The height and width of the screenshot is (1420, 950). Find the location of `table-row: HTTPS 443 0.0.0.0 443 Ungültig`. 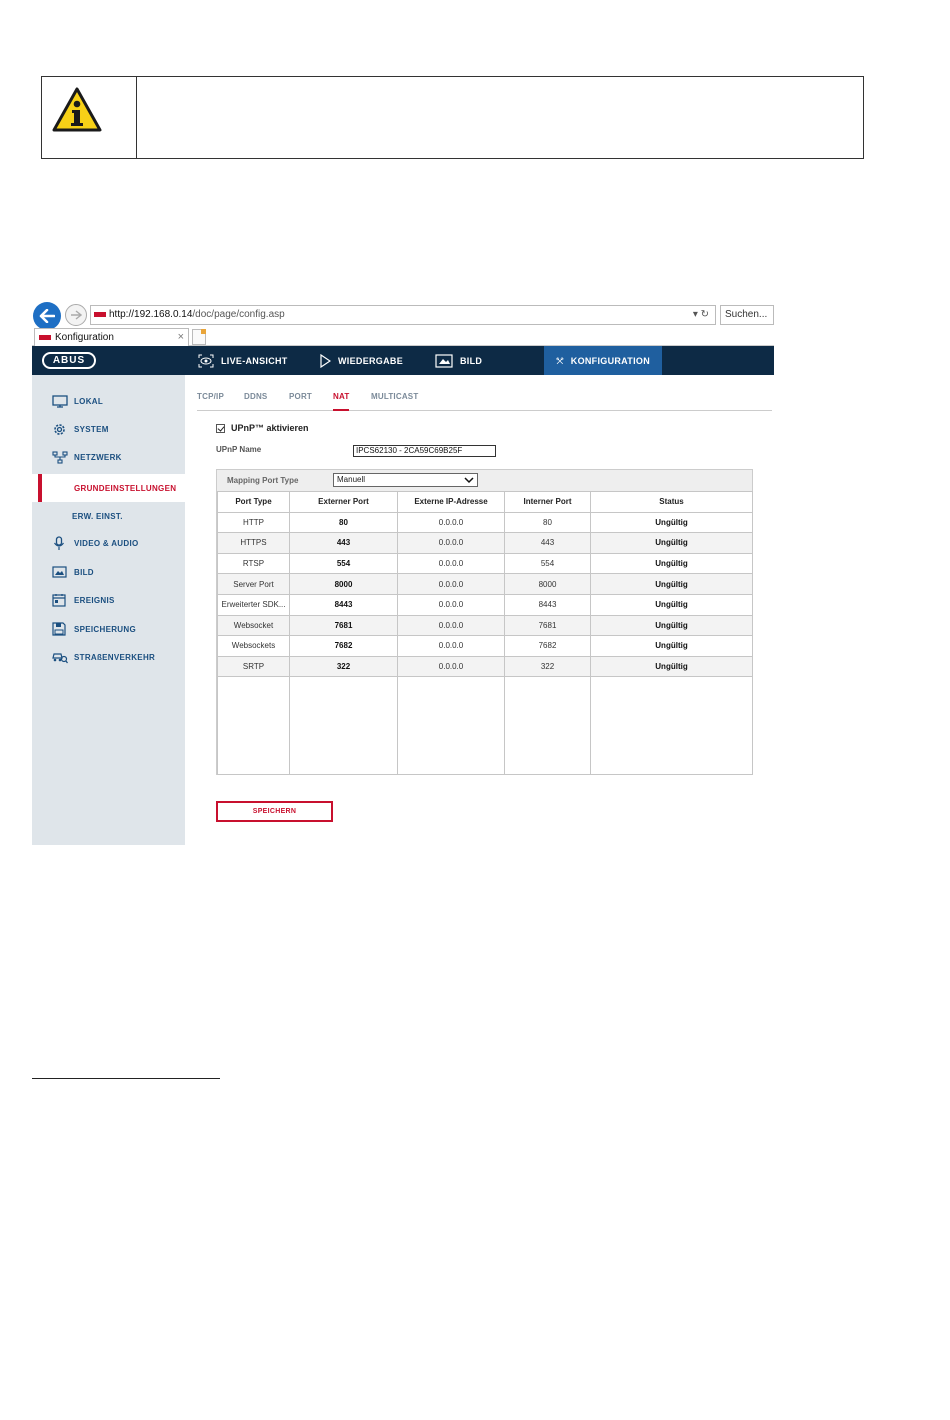

table-row: HTTPS 443 0.0.0.0 443 Ungültig is located at coordinates (485, 543).